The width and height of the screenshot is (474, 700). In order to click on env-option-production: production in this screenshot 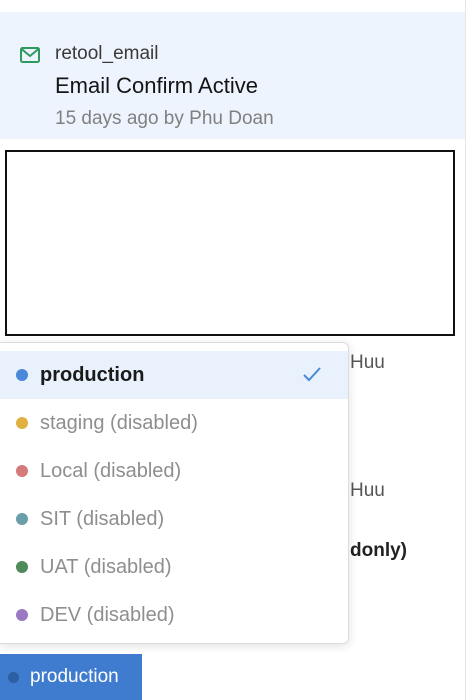, I will do `click(174, 375)`.